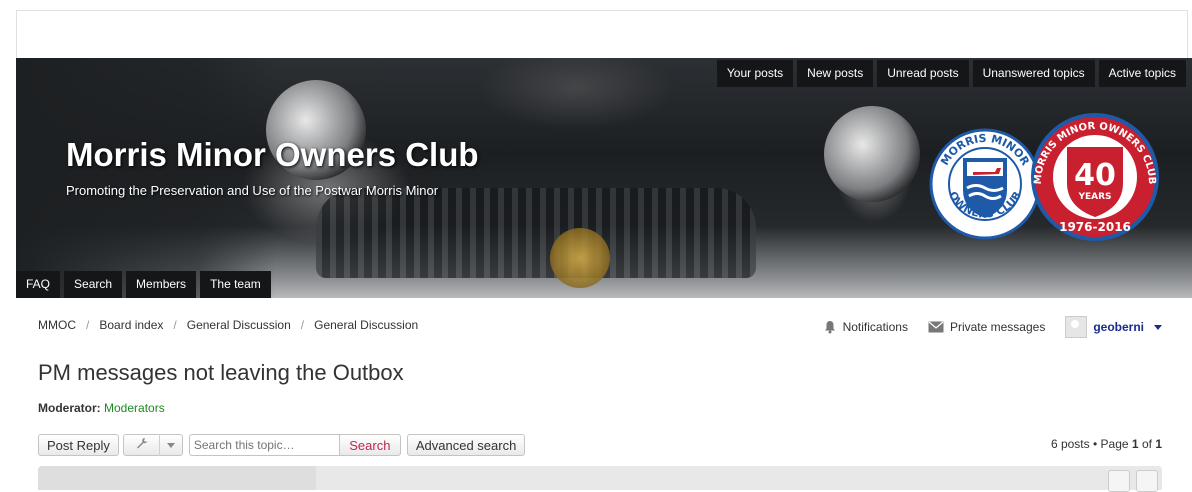 The image size is (1192, 492). Describe the element at coordinates (1158, 444) in the screenshot. I see `total-pages: 1` at that location.